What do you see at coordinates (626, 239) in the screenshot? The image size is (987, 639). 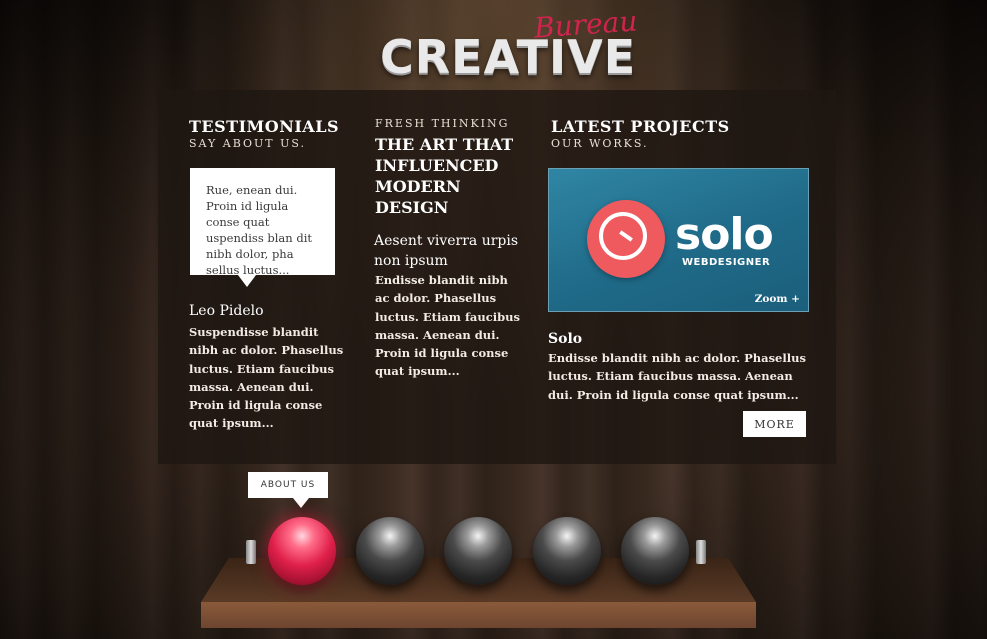 I see `solo-logo-icon` at bounding box center [626, 239].